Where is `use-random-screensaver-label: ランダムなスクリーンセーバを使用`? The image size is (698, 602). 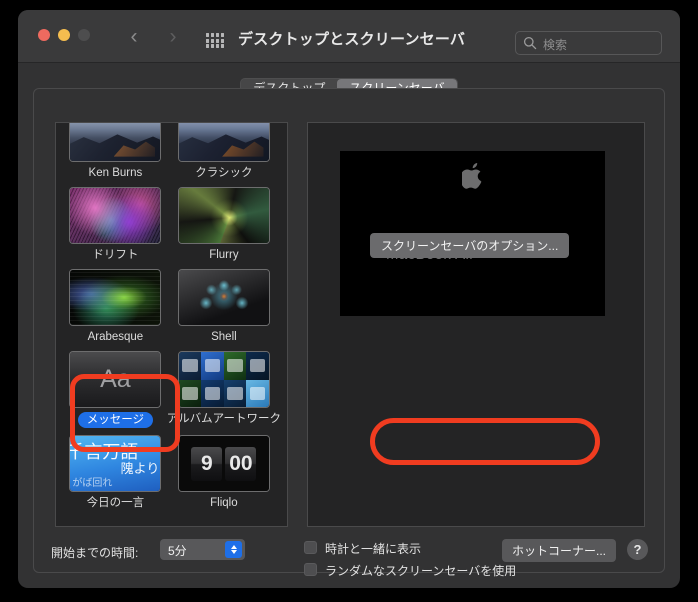 use-random-screensaver-label: ランダムなスクリーンセーバを使用 is located at coordinates (421, 571).